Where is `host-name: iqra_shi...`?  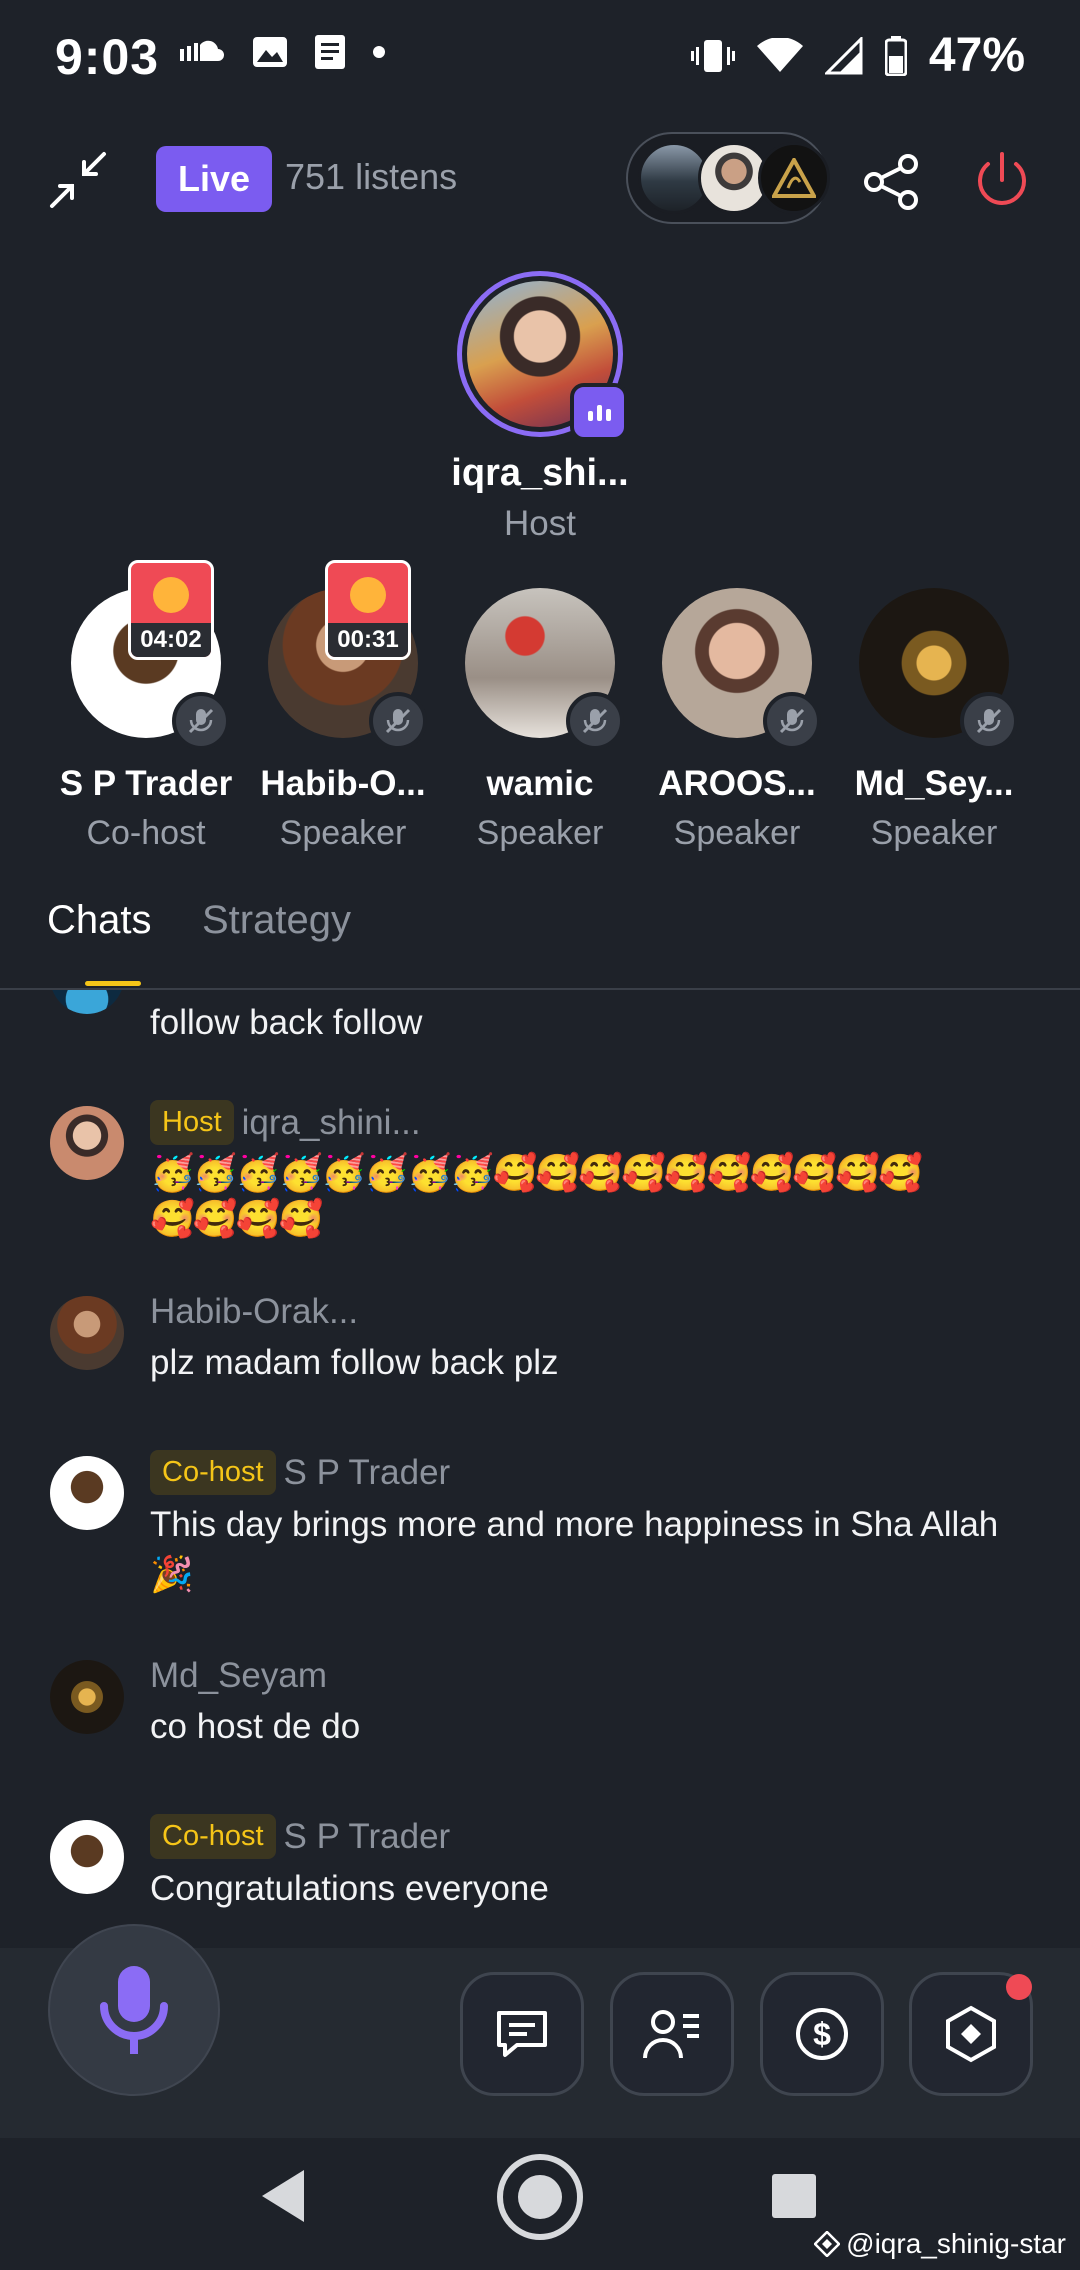
host-name: iqra_shi... is located at coordinates (540, 473).